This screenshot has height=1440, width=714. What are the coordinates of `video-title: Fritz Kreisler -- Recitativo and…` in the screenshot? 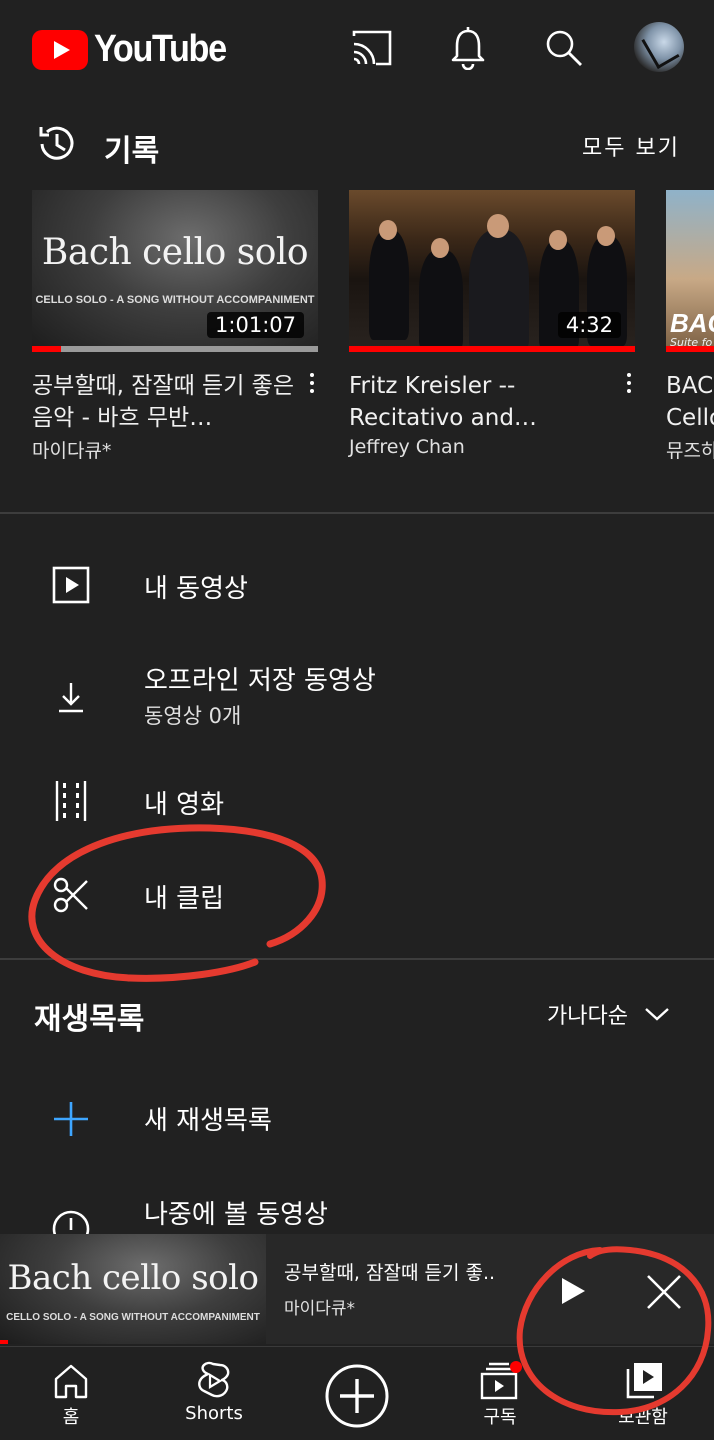 It's located at (480, 402).